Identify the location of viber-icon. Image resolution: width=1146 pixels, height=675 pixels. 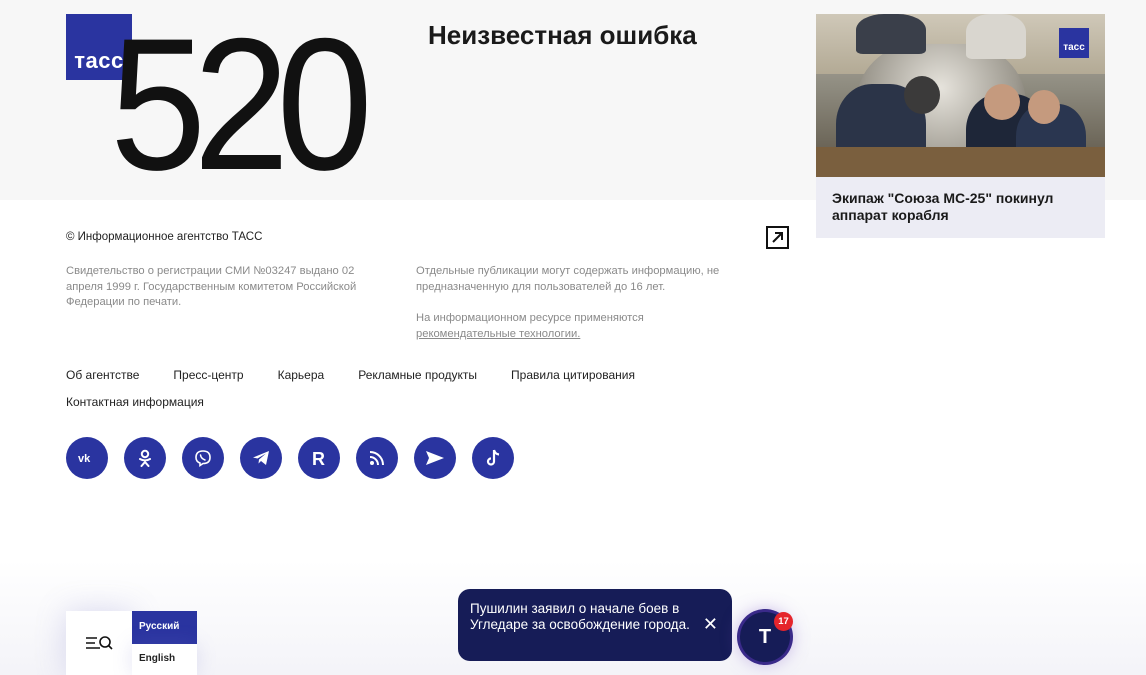
(203, 458).